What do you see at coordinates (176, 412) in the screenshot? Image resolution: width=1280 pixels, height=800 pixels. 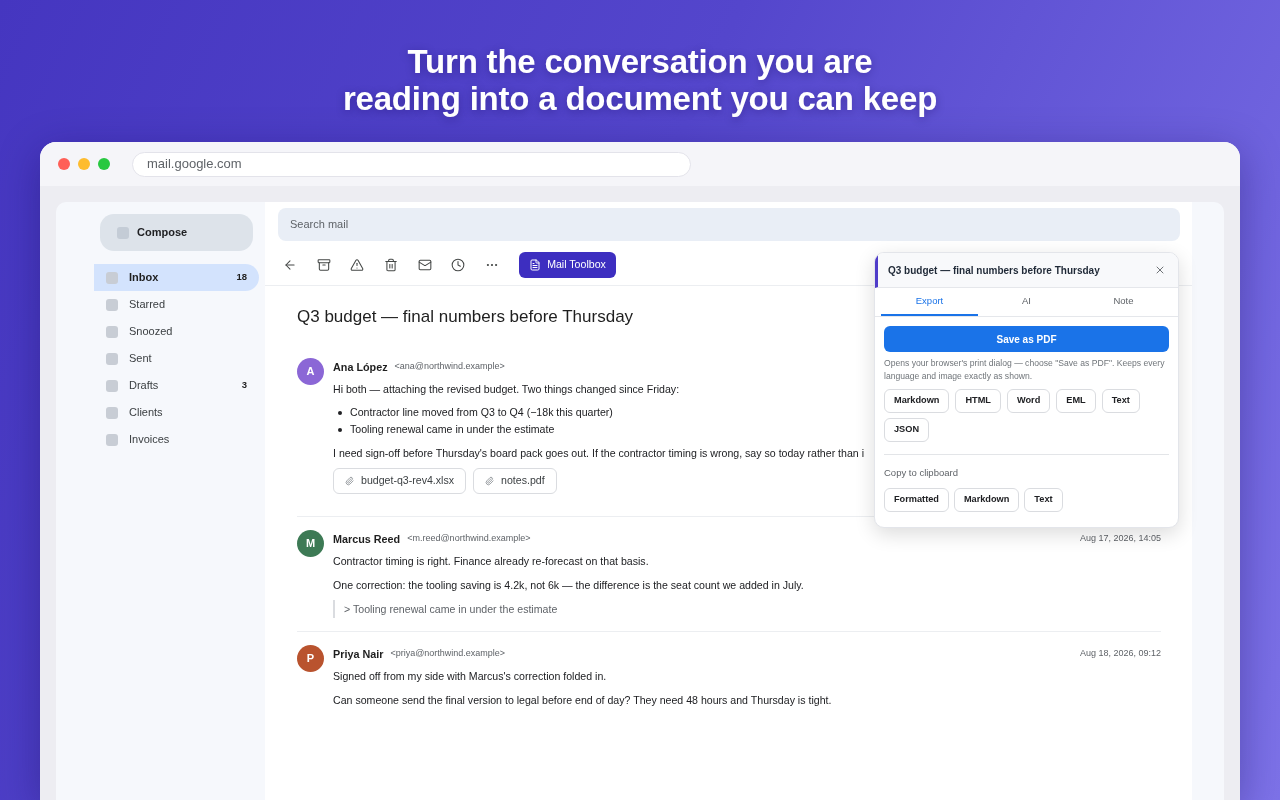 I see `sidebar-item: Clients` at bounding box center [176, 412].